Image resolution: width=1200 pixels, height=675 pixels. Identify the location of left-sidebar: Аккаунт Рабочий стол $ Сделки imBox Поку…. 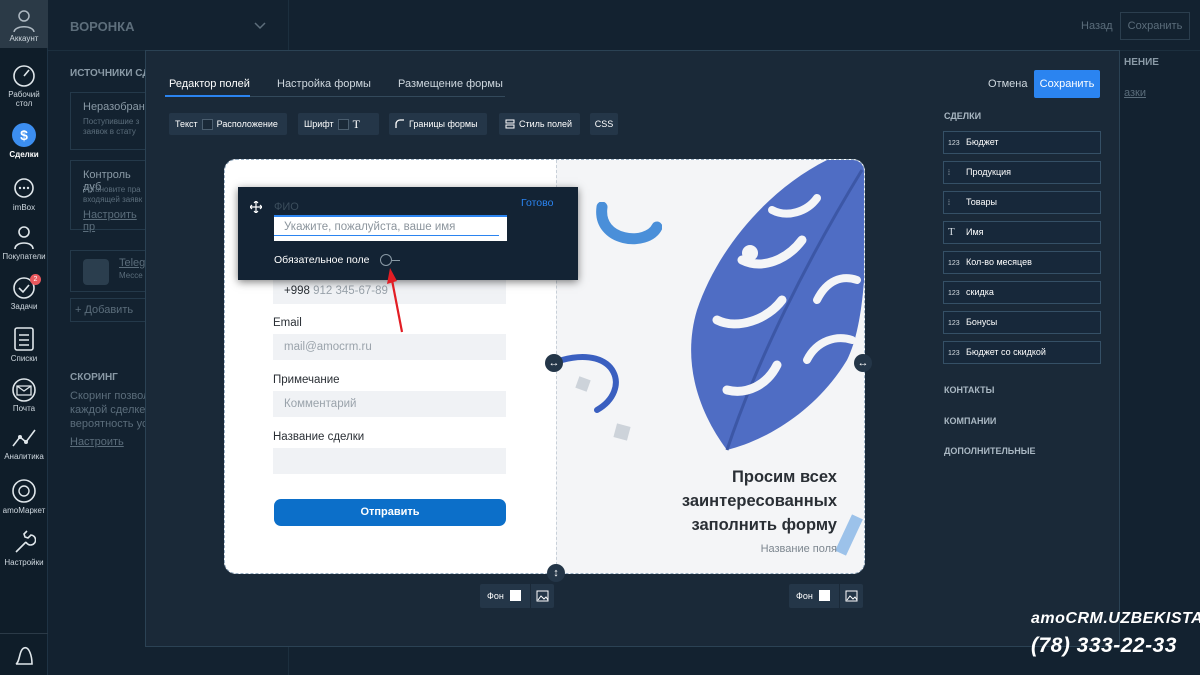
(24, 337).